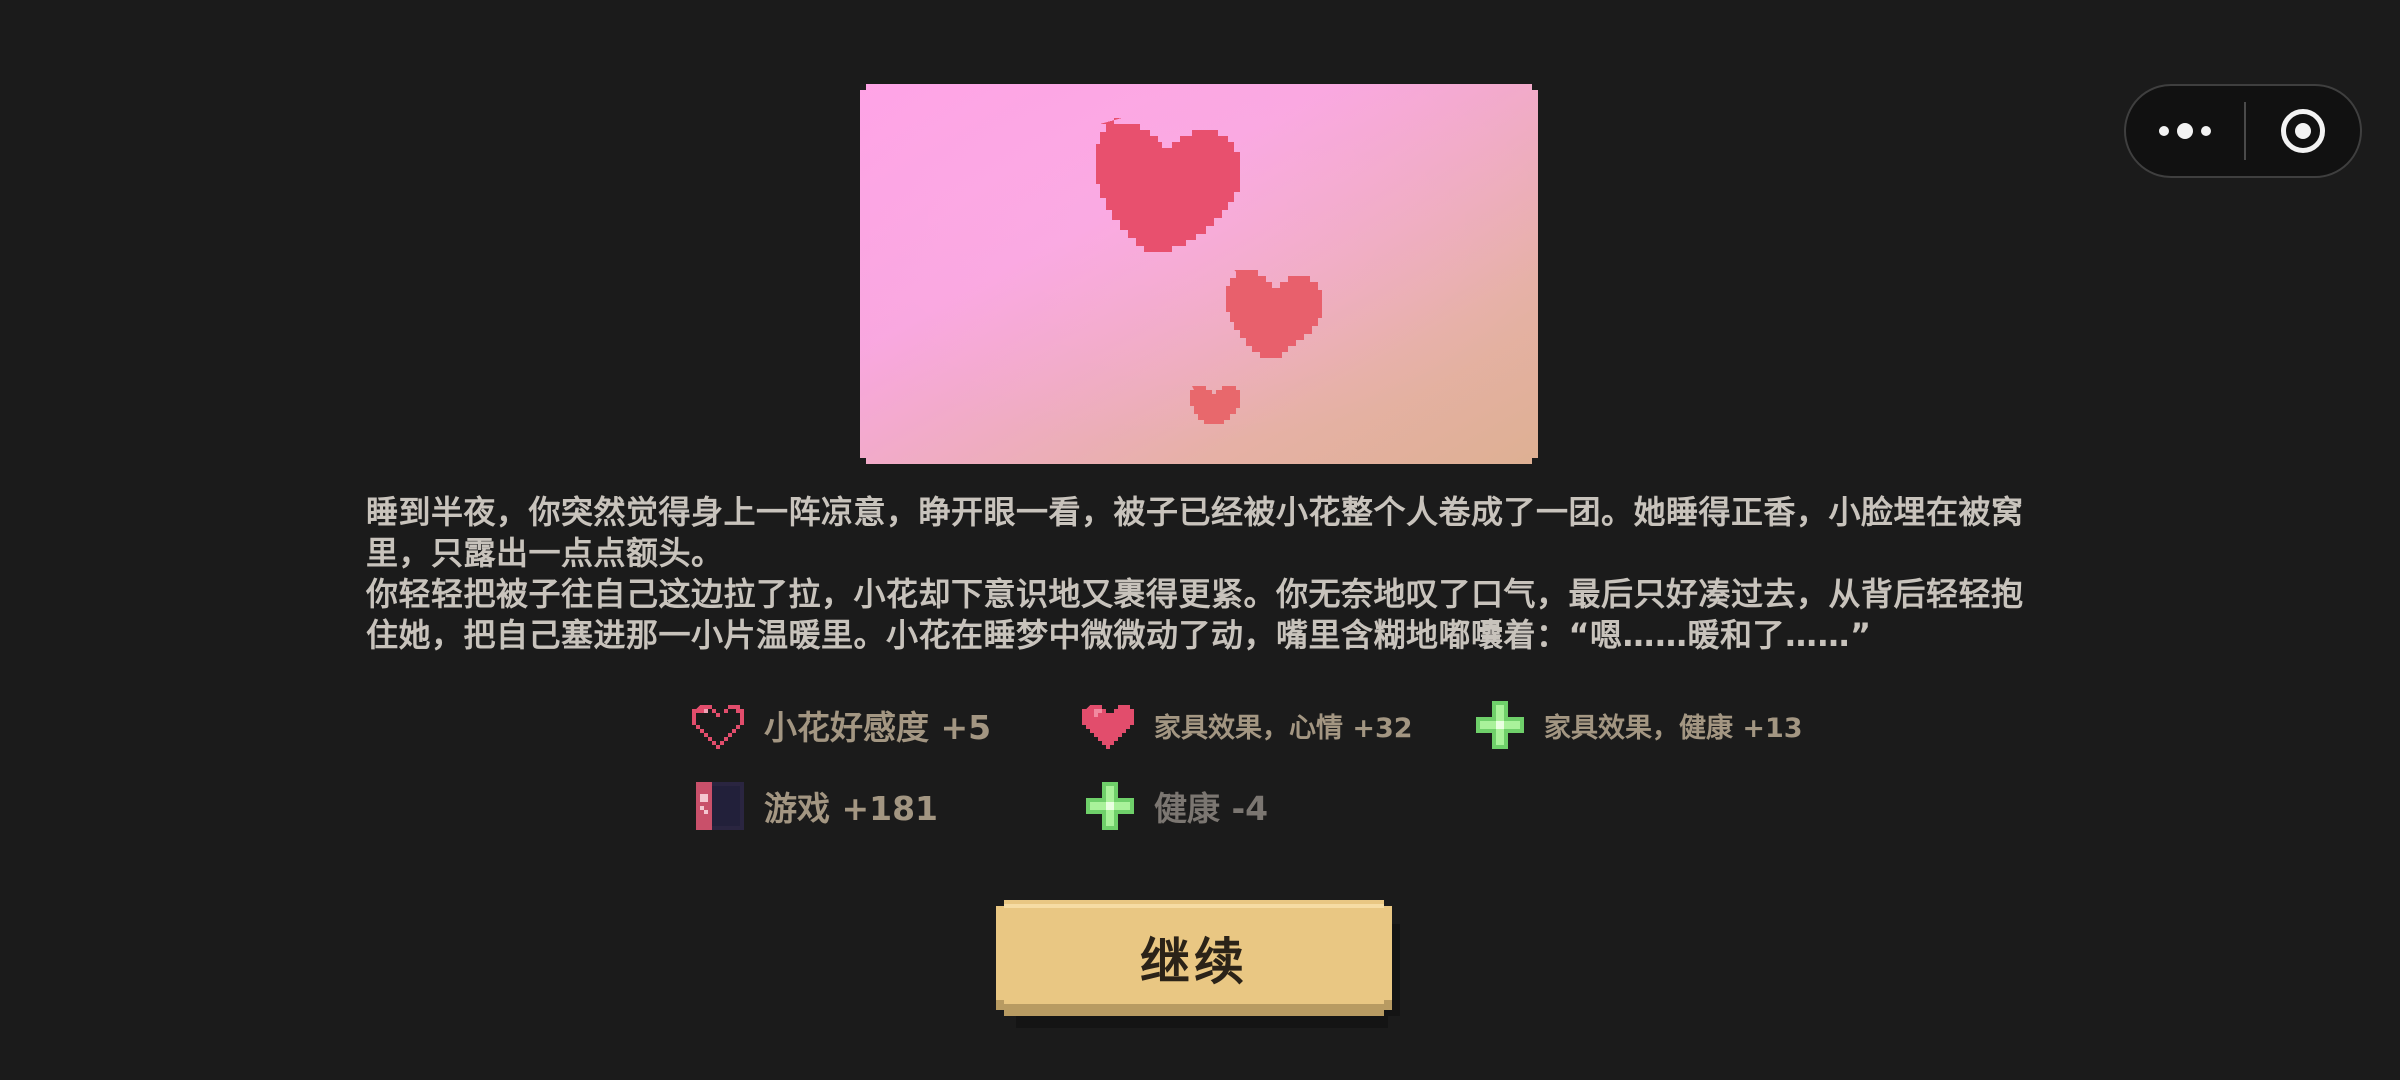 This screenshot has height=1080, width=2400. I want to click on floating-hearts-illustration, so click(1199, 274).